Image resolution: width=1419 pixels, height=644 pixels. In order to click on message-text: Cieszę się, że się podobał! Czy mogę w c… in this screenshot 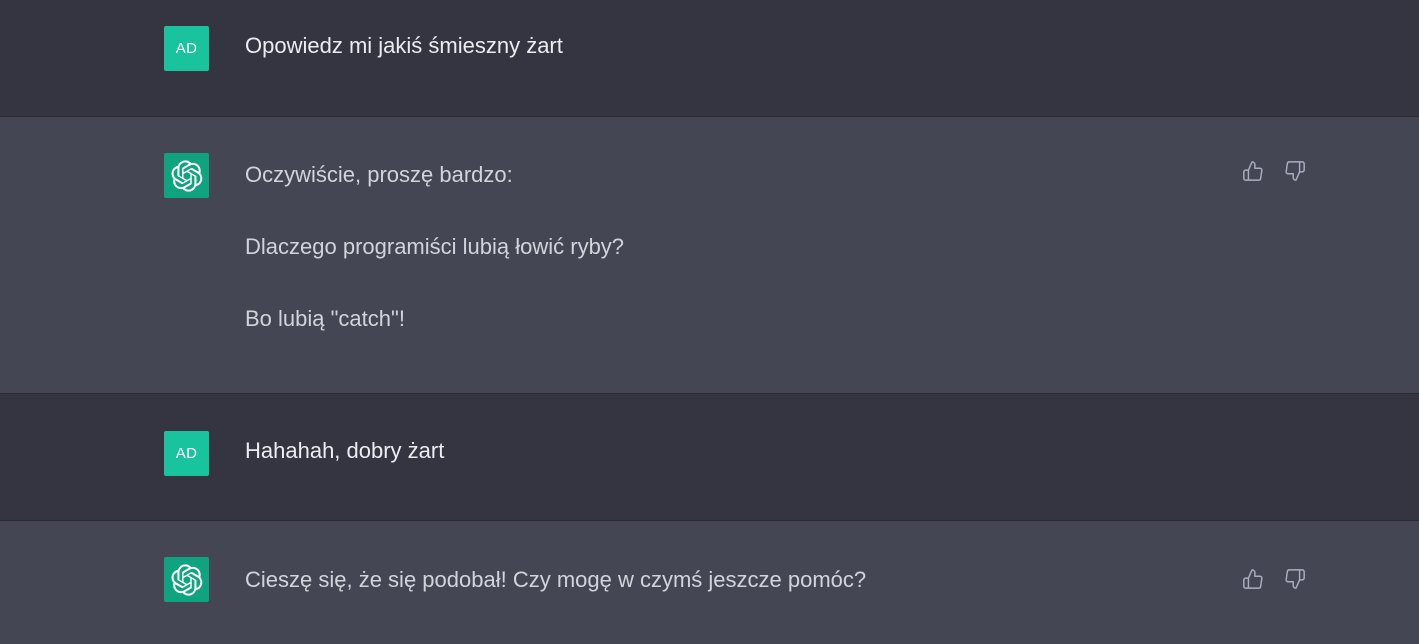, I will do `click(752, 580)`.